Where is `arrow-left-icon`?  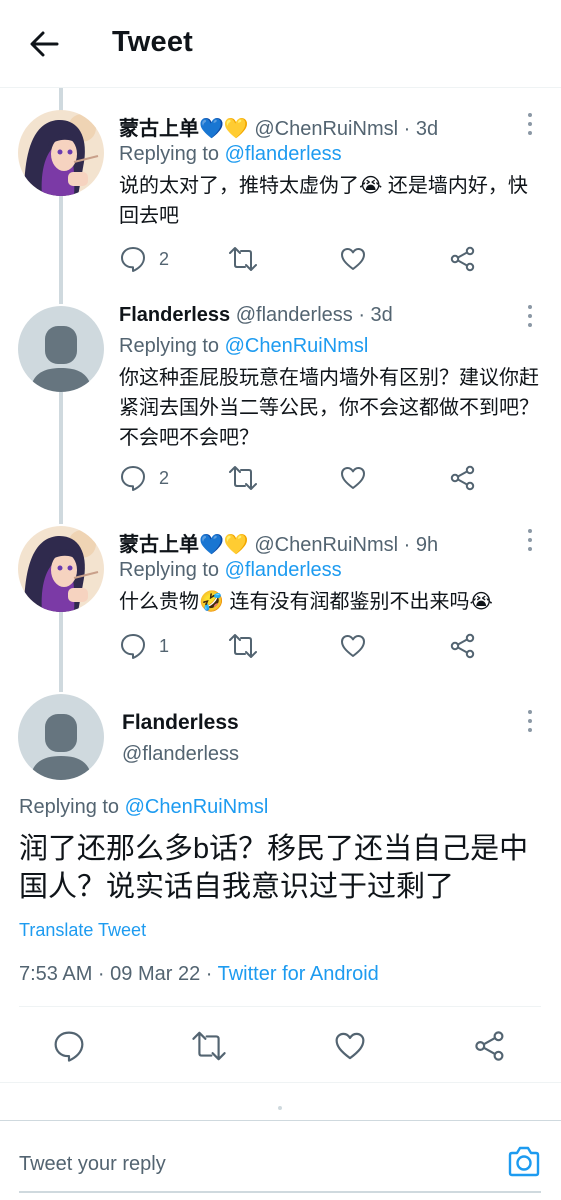
arrow-left-icon is located at coordinates (44, 44).